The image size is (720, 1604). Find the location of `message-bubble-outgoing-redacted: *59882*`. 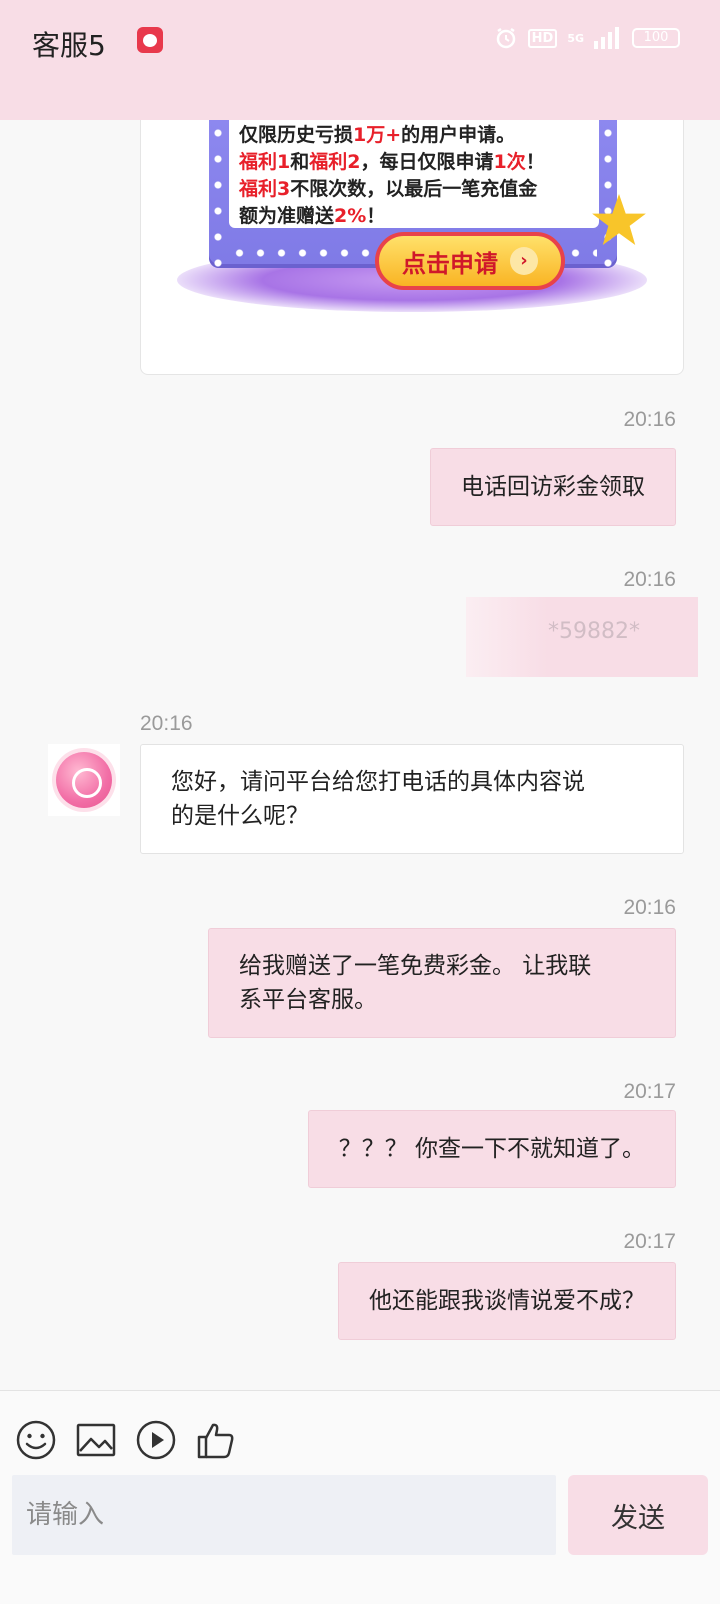

message-bubble-outgoing-redacted: *59882* is located at coordinates (582, 637).